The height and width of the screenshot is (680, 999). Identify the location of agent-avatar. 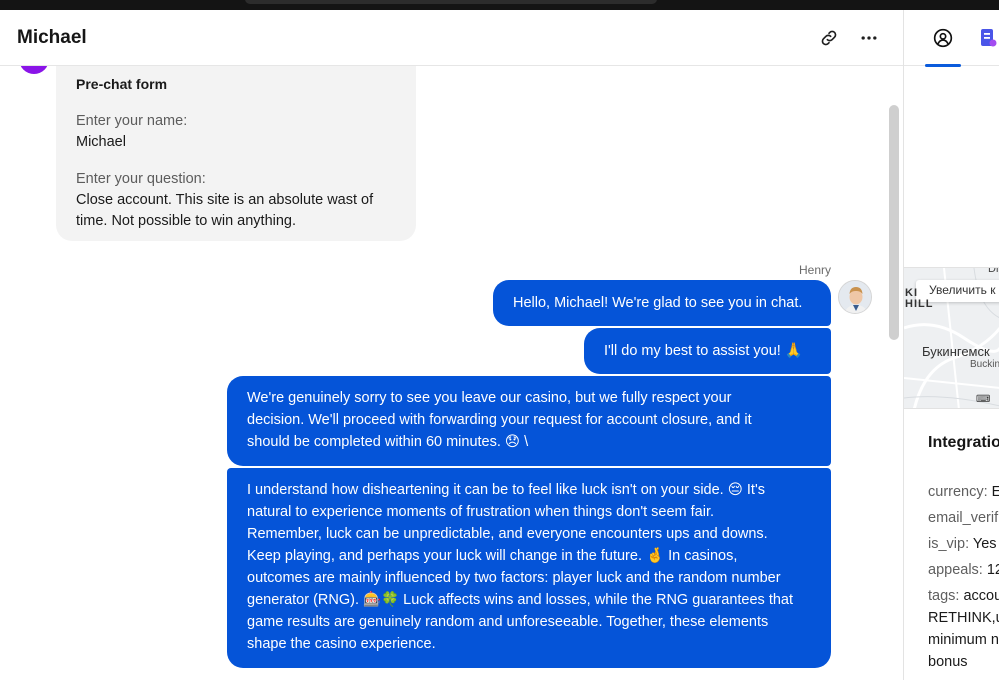
(855, 297).